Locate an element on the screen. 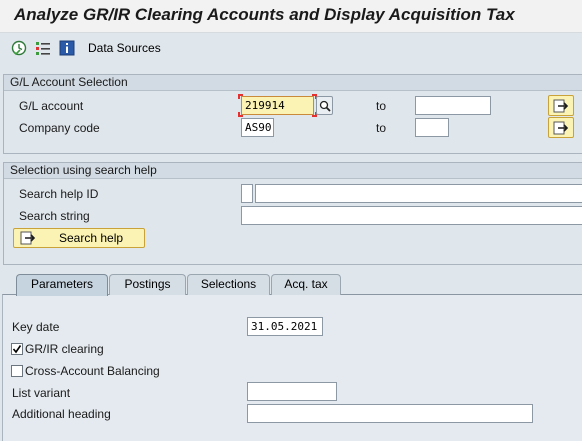 The width and height of the screenshot is (582, 441). company-code-to-label: to is located at coordinates (381, 128).